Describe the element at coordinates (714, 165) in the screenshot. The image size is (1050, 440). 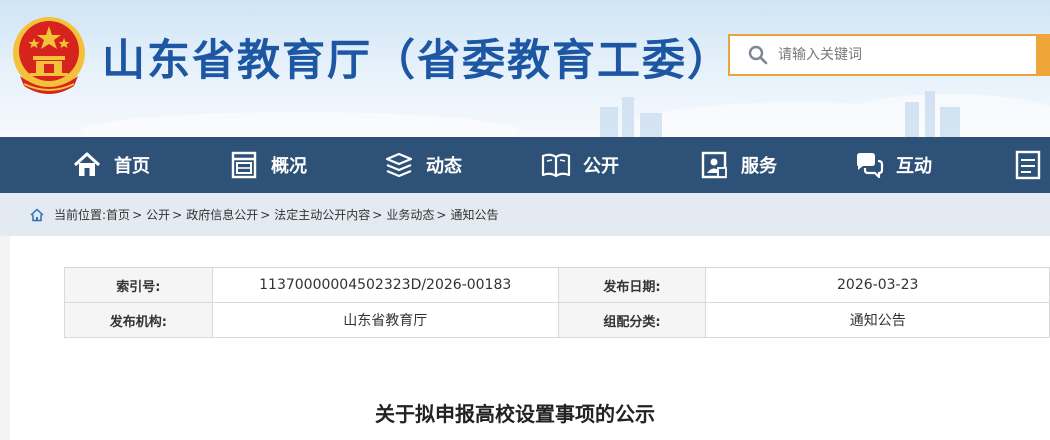
I see `service-icon` at that location.